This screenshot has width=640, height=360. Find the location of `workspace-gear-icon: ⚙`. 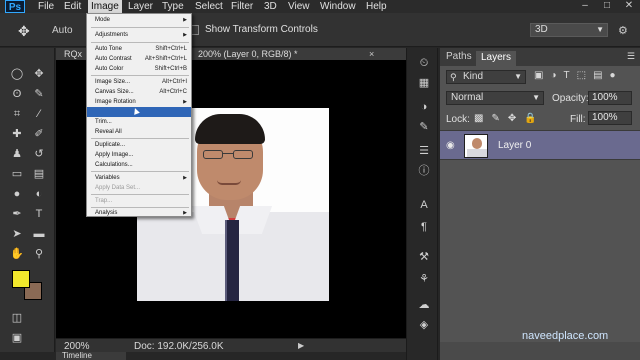

workspace-gear-icon: ⚙ is located at coordinates (623, 30).